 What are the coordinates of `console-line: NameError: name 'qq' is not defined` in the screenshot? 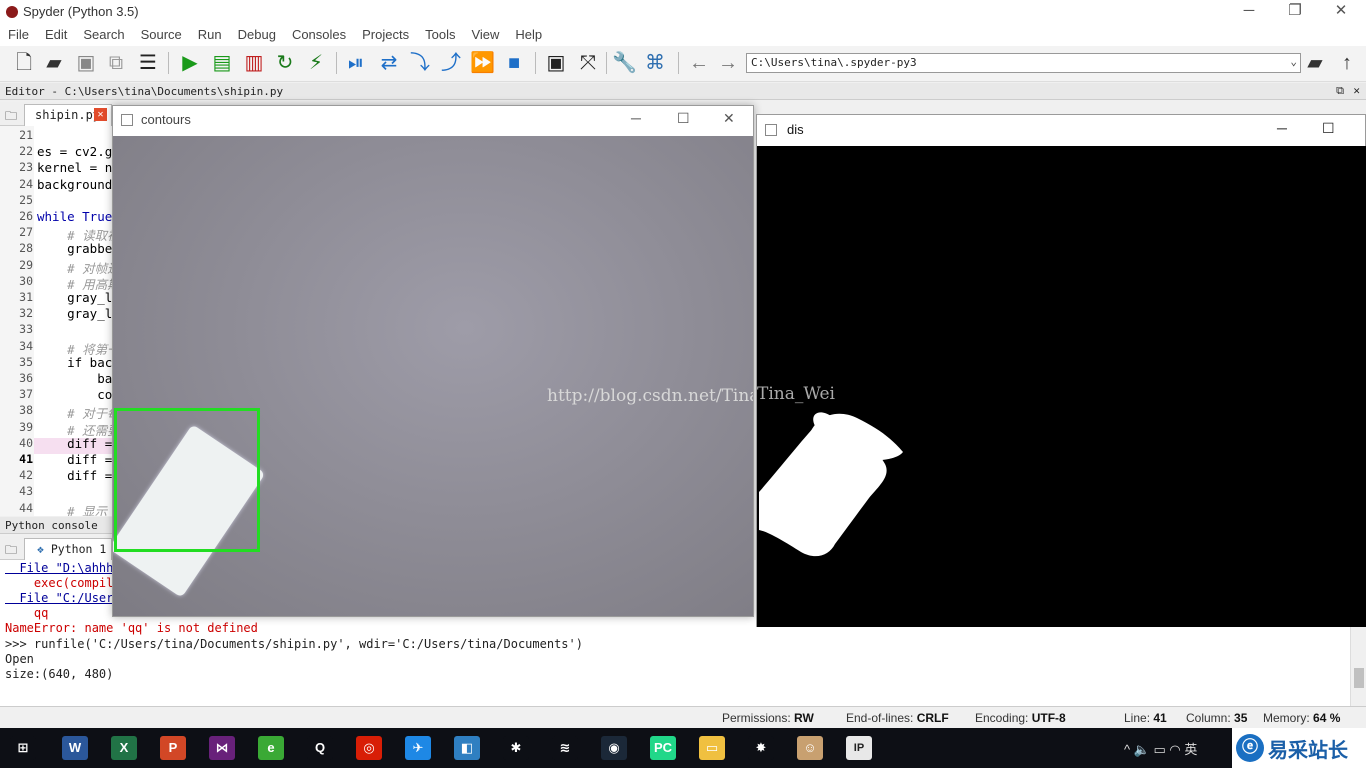 It's located at (131, 628).